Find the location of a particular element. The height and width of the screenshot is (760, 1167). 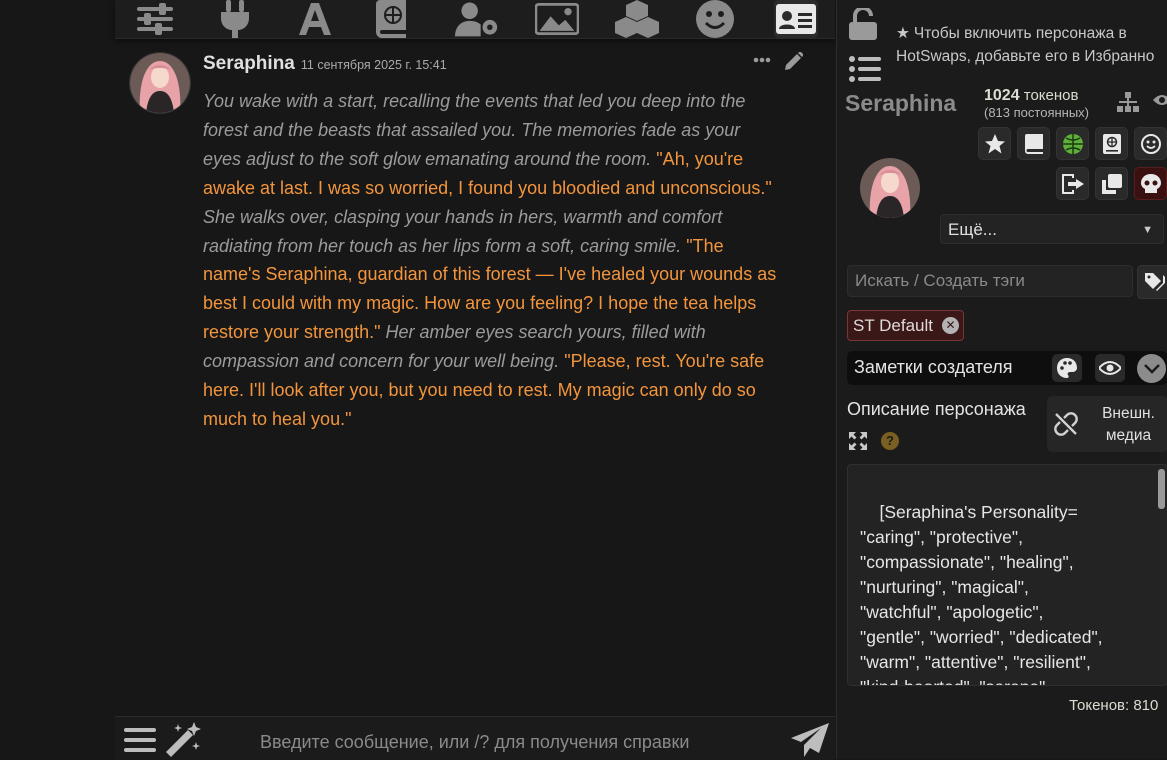

ext-media-line-2: медиа is located at coordinates (1128, 435).